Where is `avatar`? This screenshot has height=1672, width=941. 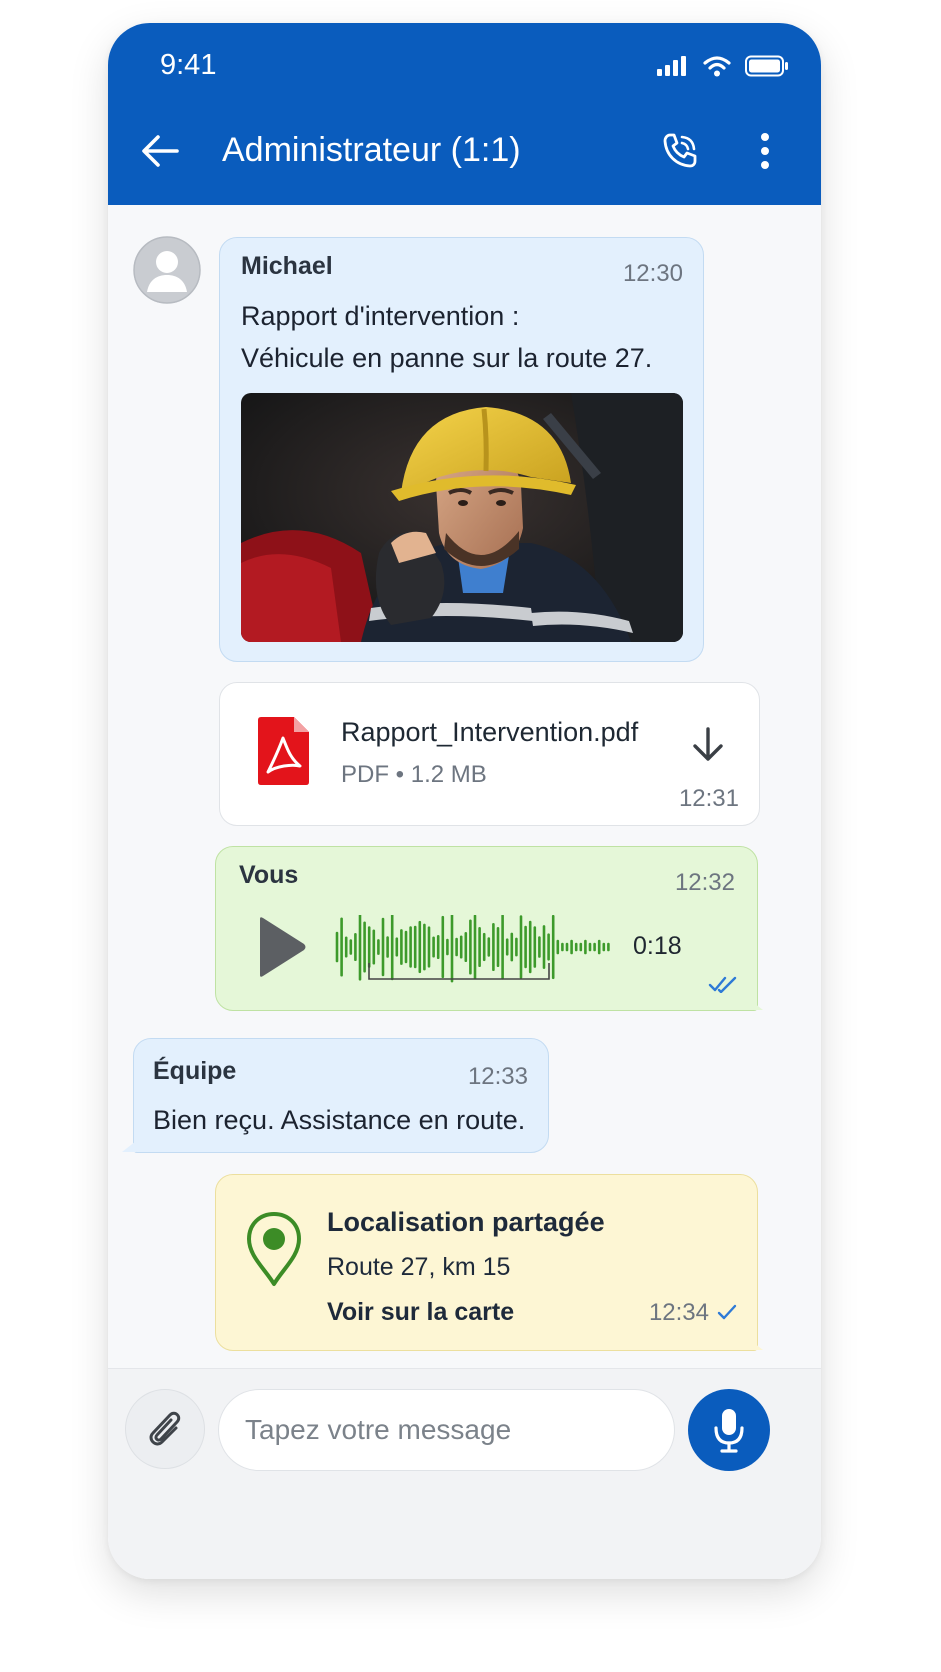 avatar is located at coordinates (167, 270).